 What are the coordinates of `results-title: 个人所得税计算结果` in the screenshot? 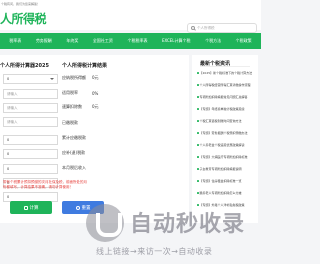 It's located at (85, 66).